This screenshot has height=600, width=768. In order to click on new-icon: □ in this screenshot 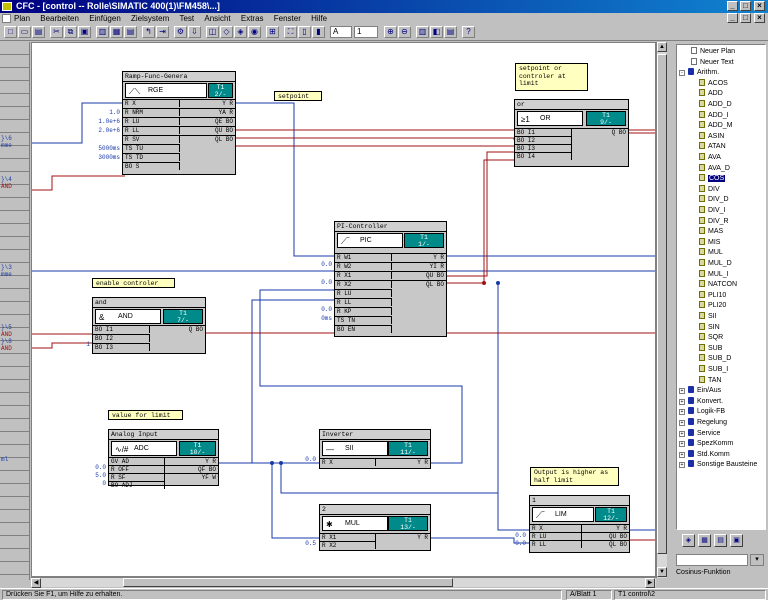, I will do `click(10, 32)`.